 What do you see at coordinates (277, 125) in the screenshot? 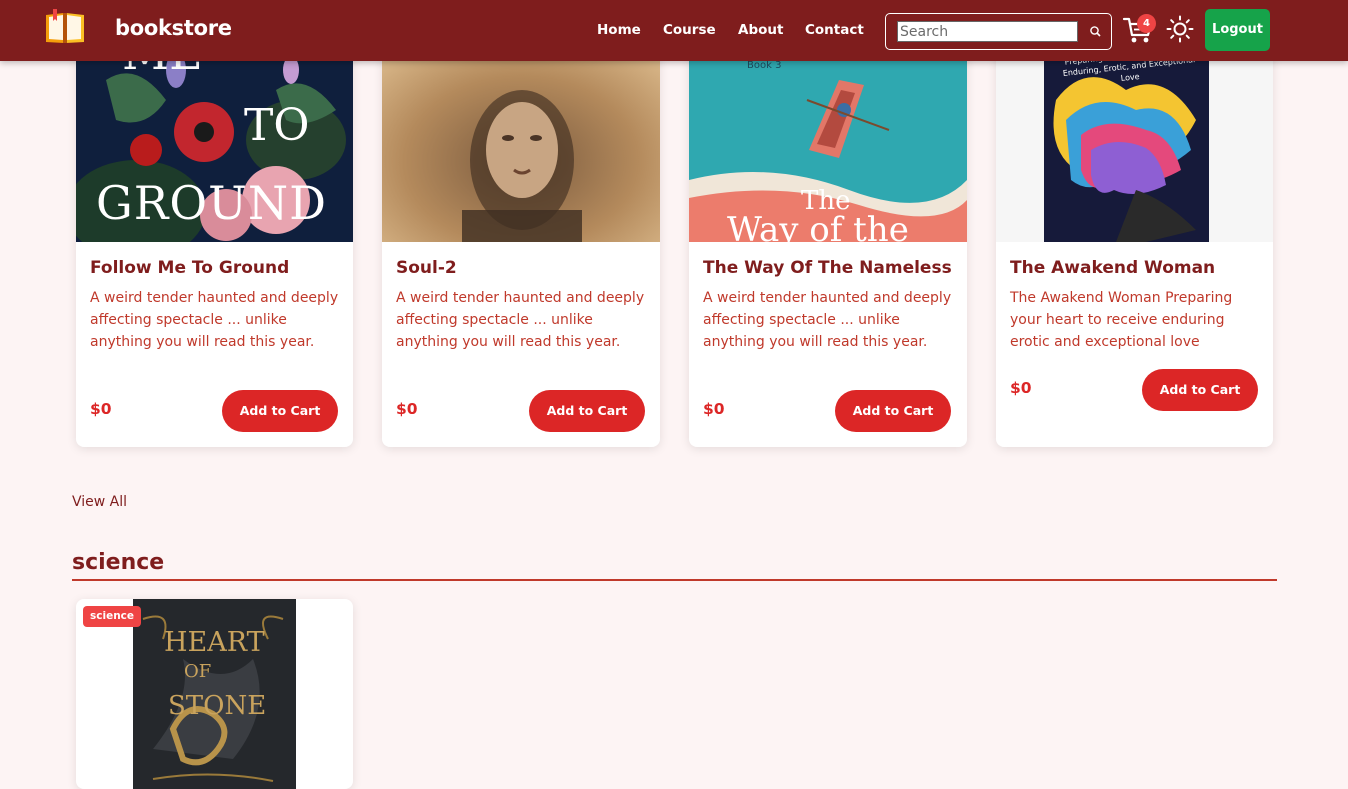
I see `cover-title-line: TO` at bounding box center [277, 125].